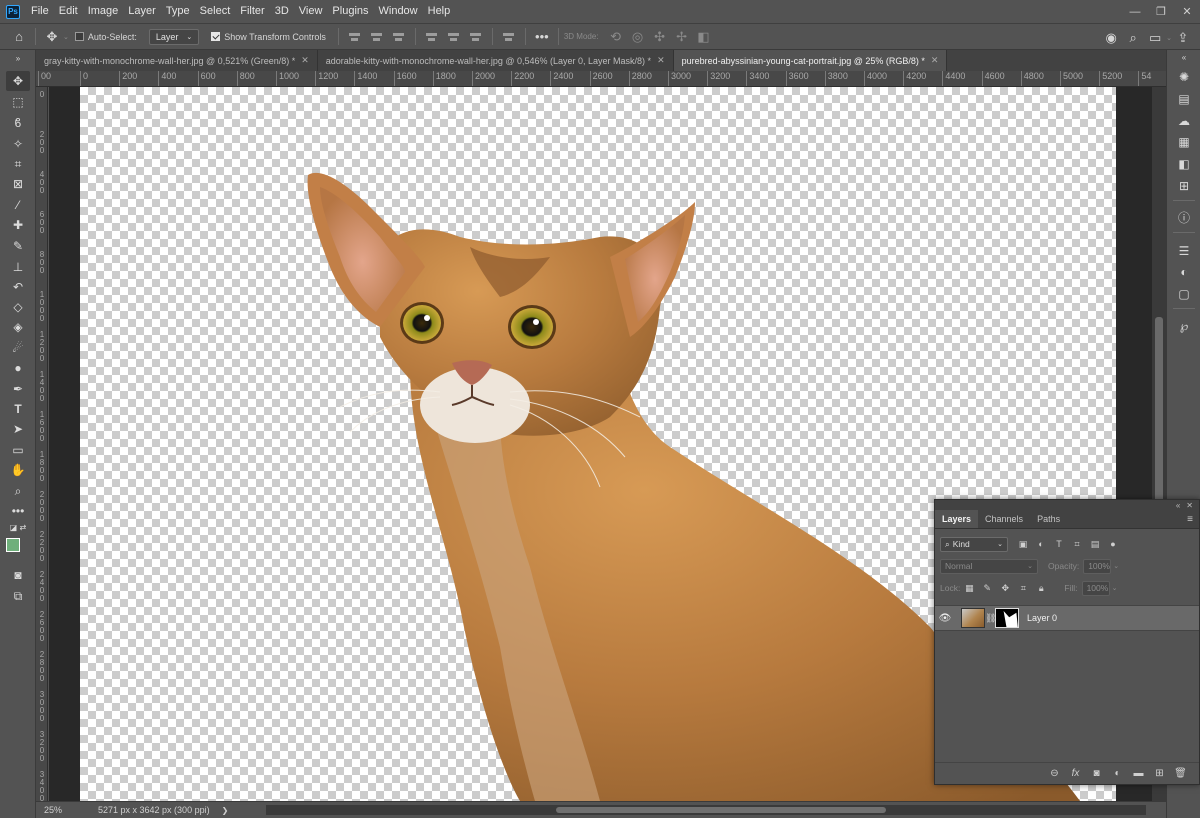 Image resolution: width=1200 pixels, height=818 pixels. I want to click on lock-position-icon: ✥, so click(1005, 588).